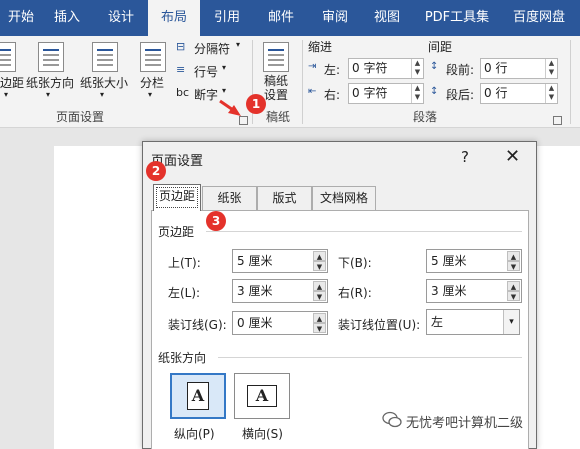 The height and width of the screenshot is (449, 580). I want to click on step-badge-1: 1, so click(256, 104).